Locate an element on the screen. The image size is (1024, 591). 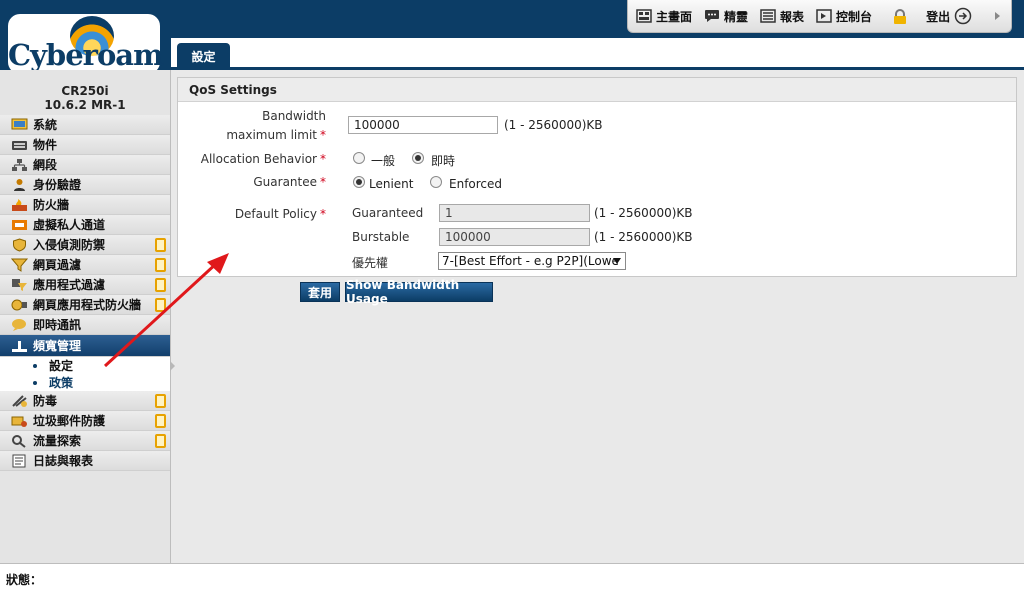
toolbar-expand-button is located at coordinates (1000, 16).